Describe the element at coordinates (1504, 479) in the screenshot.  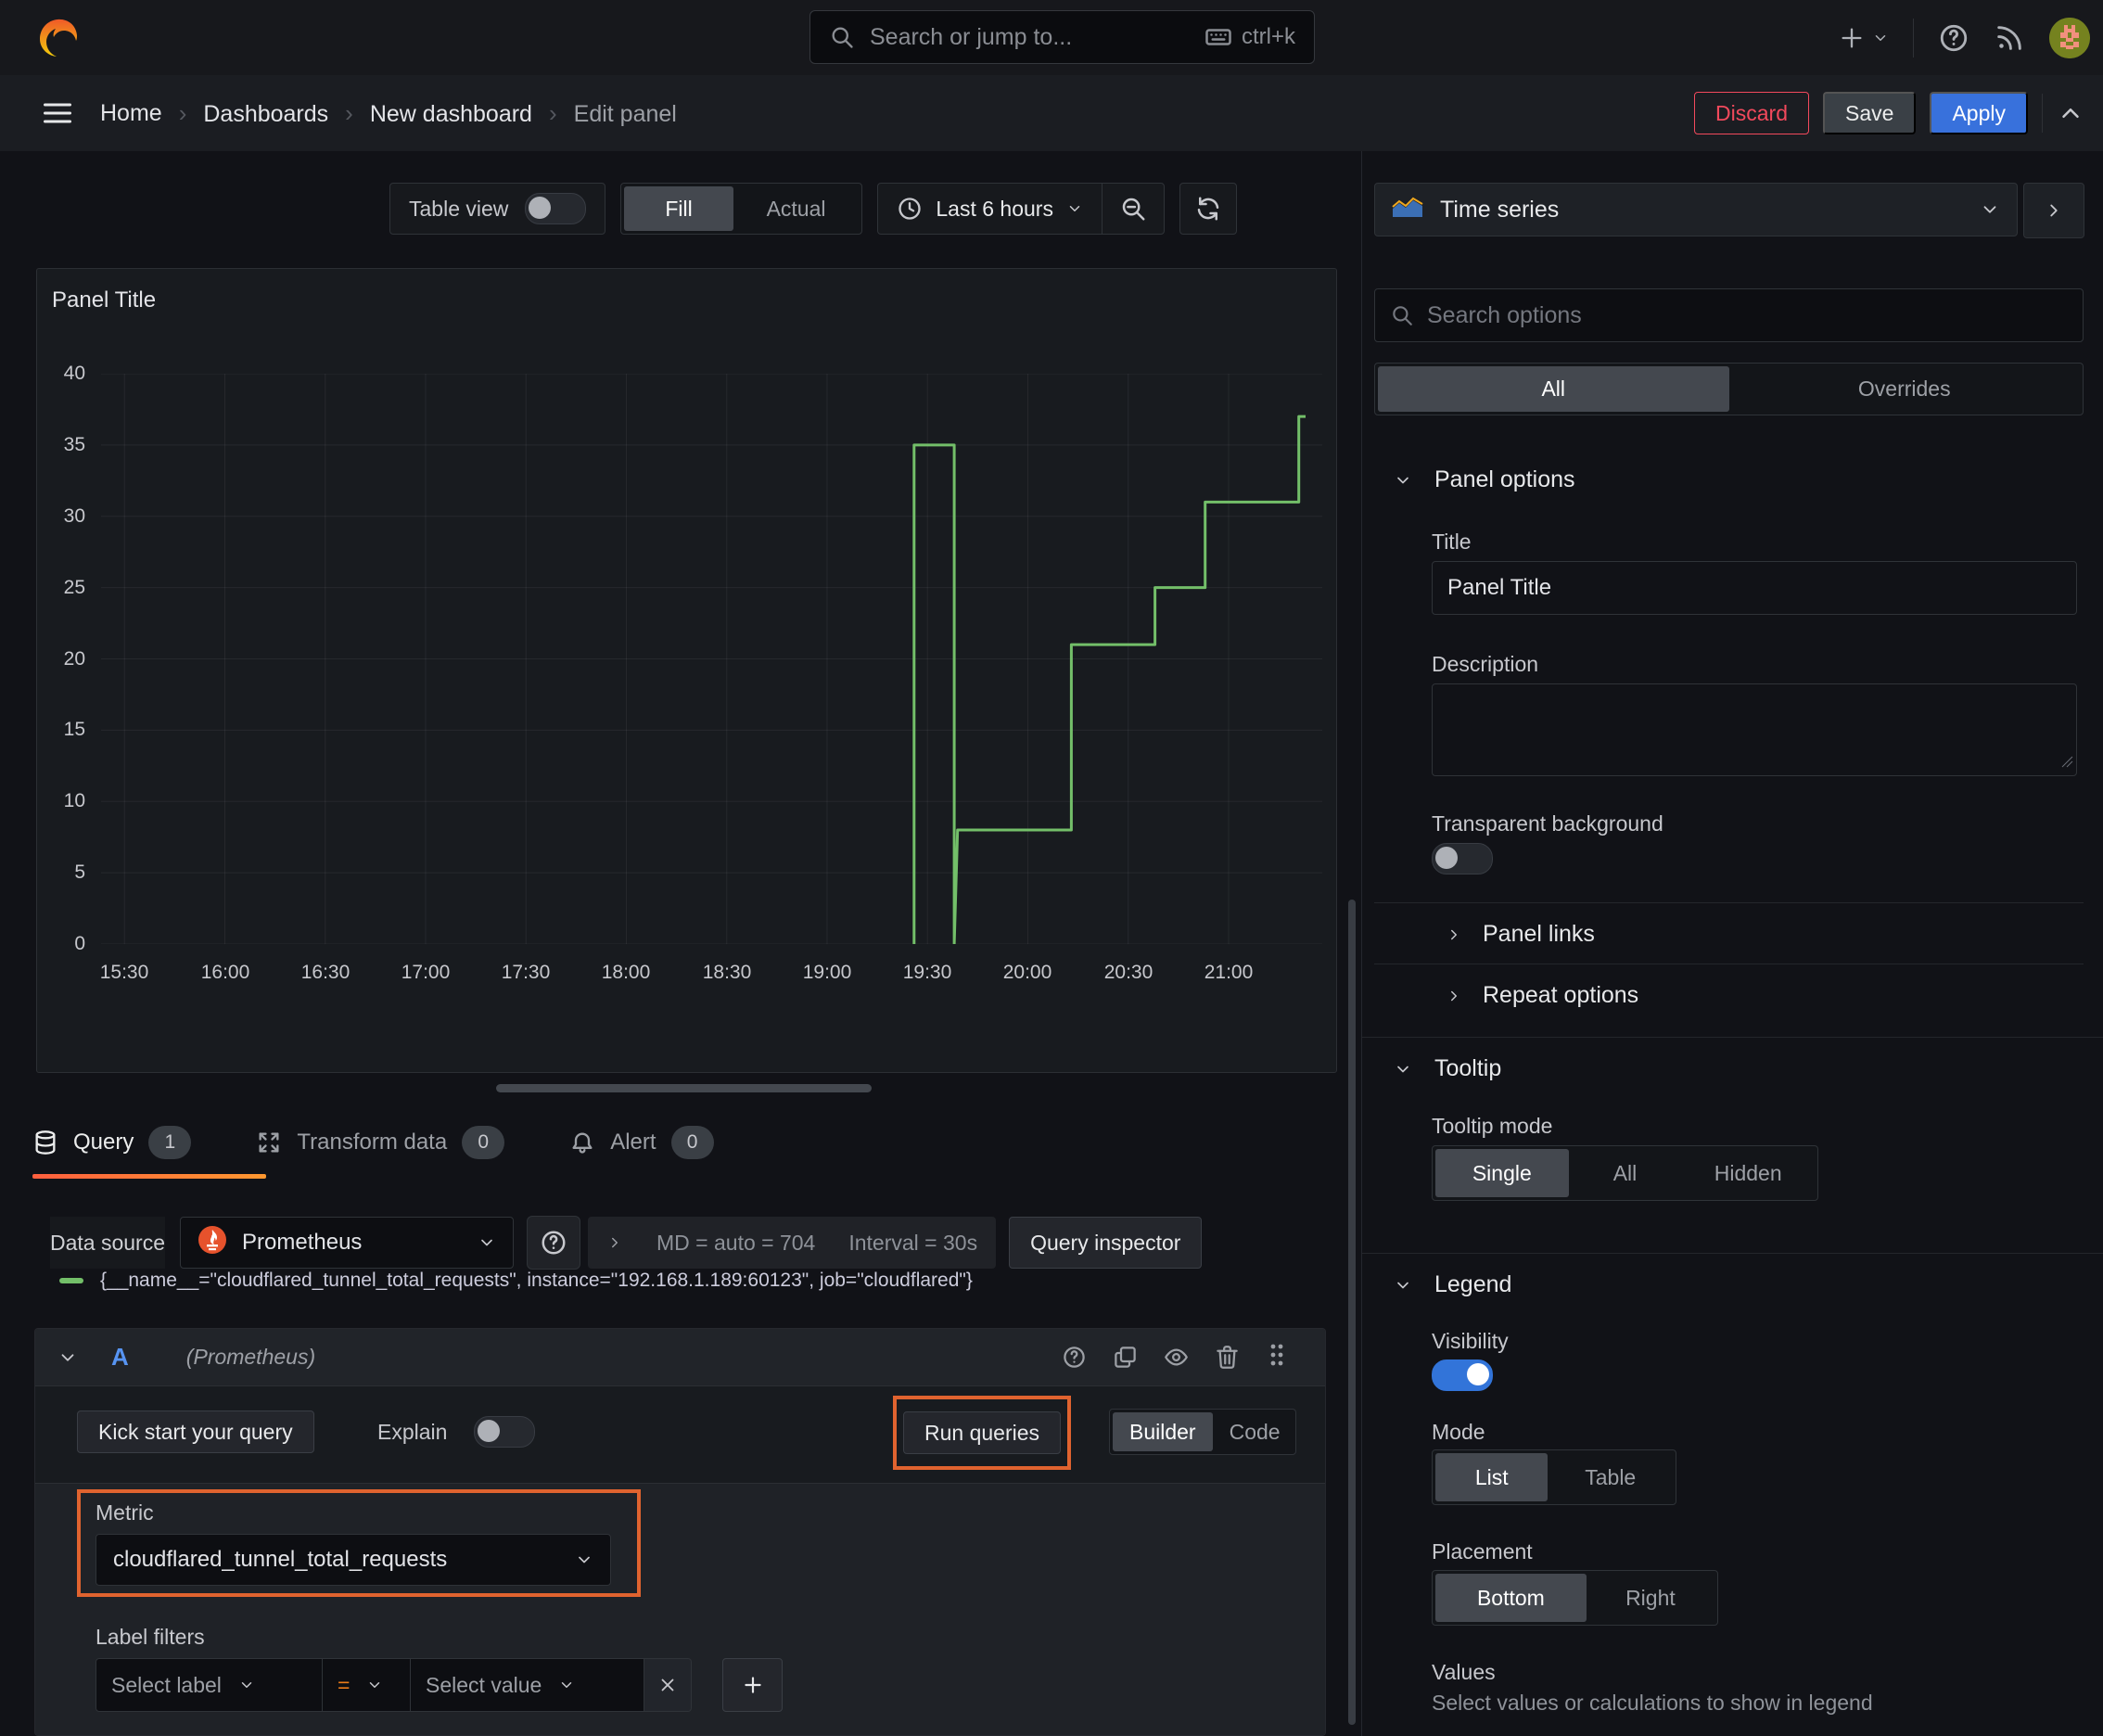
I see `panel-options-title: Panel options` at that location.